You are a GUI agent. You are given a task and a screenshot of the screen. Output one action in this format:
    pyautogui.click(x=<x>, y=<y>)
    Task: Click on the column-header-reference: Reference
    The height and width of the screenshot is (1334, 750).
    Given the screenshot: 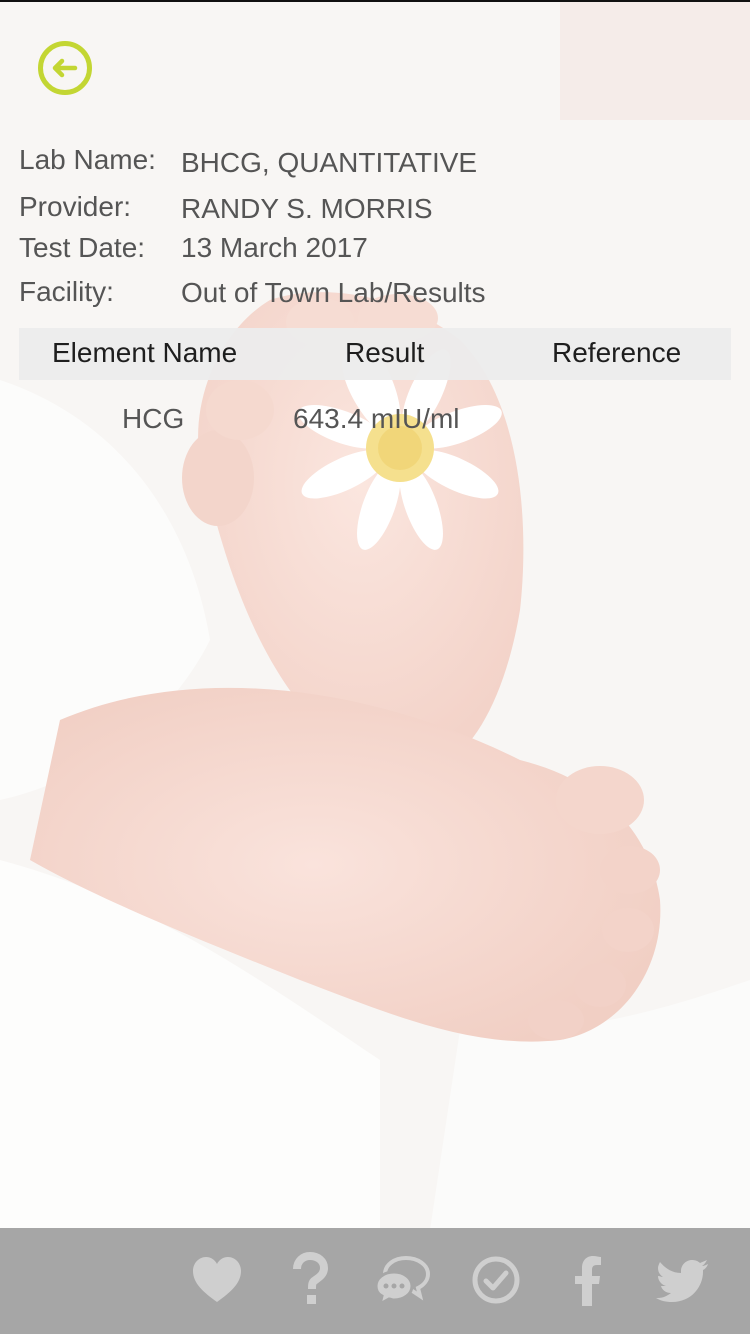 What is the action you would take?
    pyautogui.click(x=617, y=352)
    